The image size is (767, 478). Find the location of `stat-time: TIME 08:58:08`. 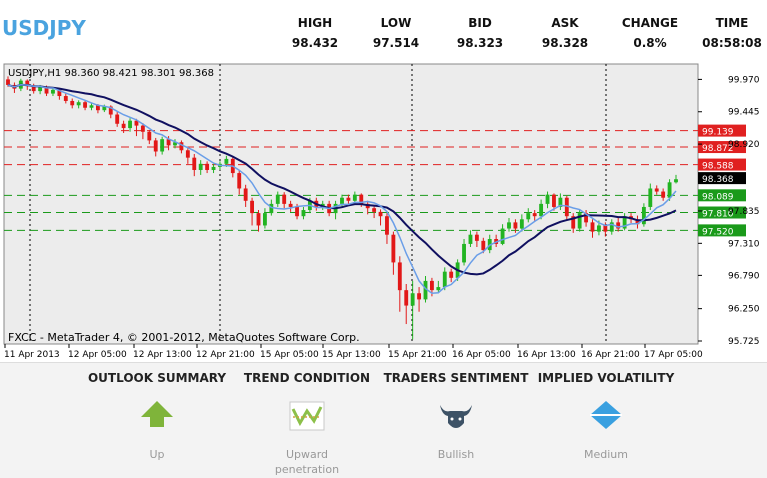

stat-time: TIME 08:58:08 is located at coordinates (732, 33).